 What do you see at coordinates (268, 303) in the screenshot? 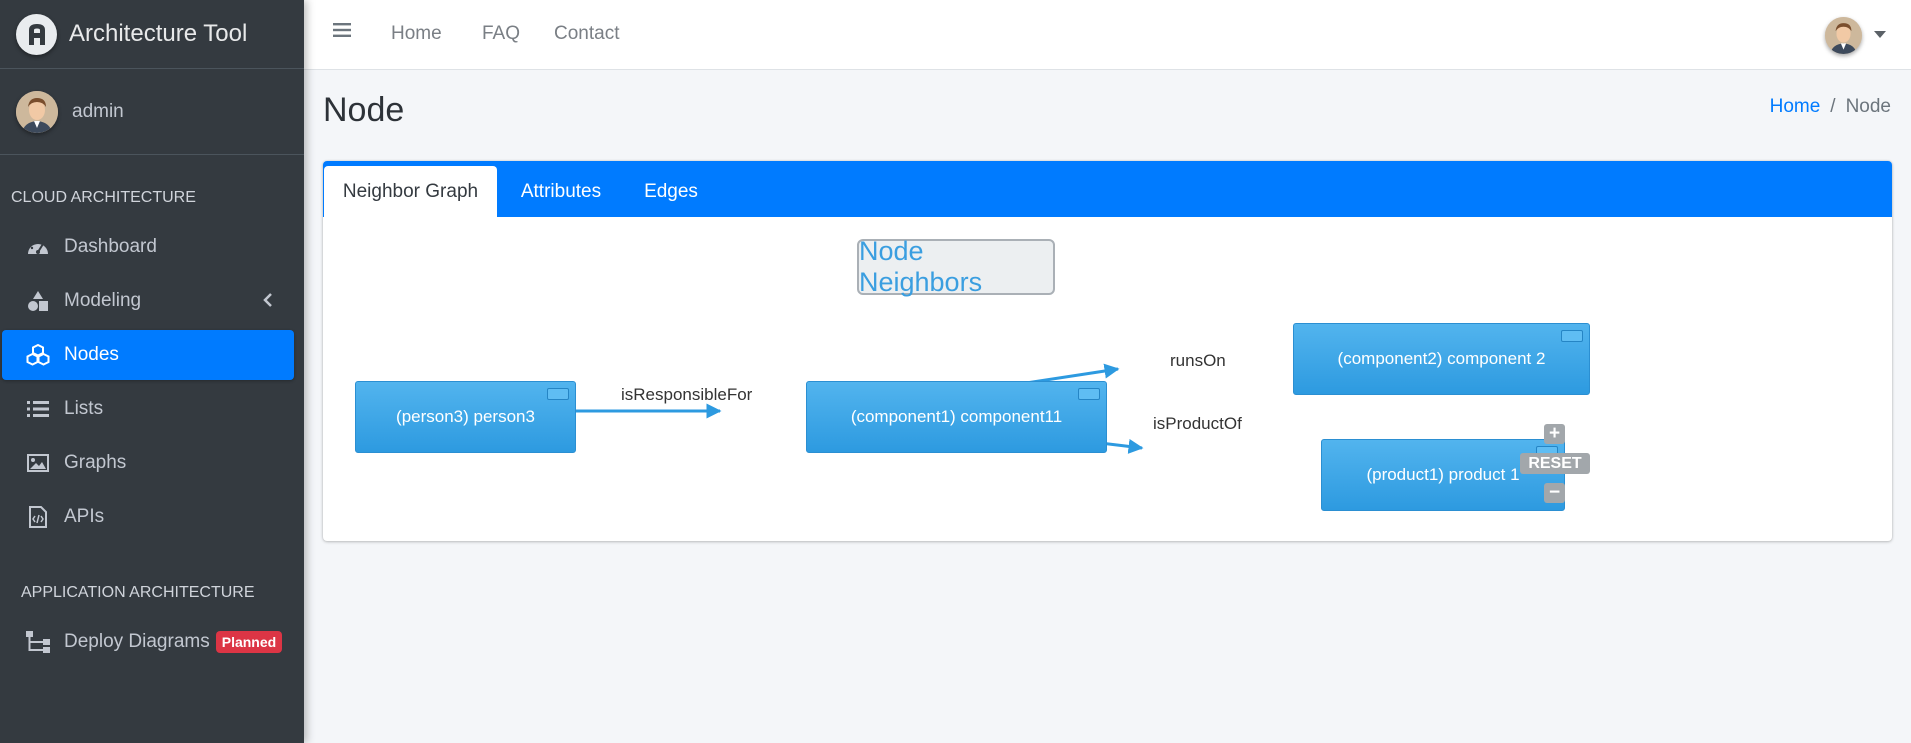
I see `chevron-left-icon` at bounding box center [268, 303].